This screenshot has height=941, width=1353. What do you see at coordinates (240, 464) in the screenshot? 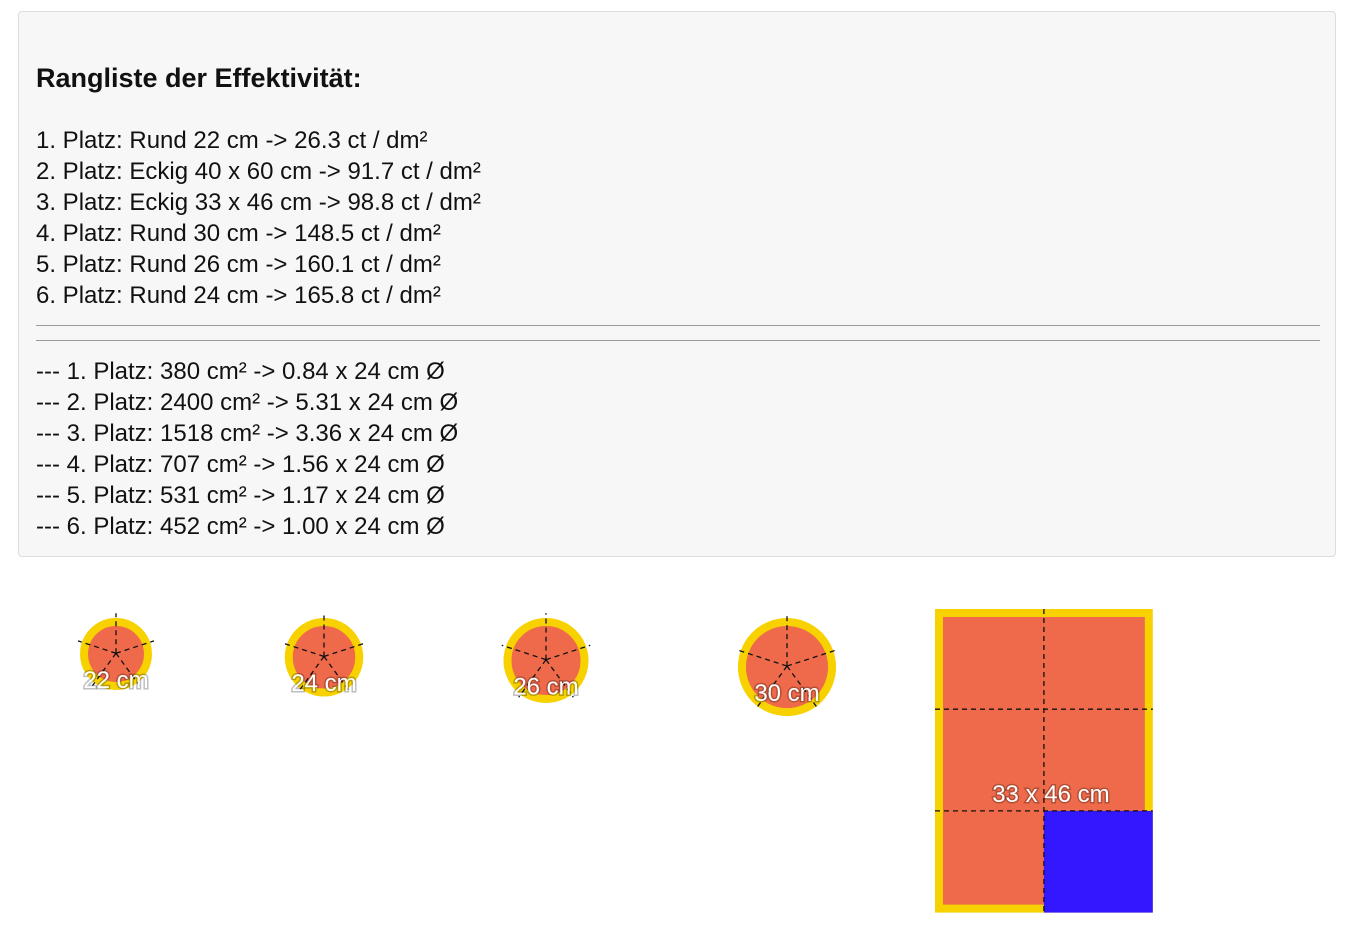
I see `detail-item: --- 4. Platz: 707 cm² -> 1.56 x 24 cm Ø` at bounding box center [240, 464].